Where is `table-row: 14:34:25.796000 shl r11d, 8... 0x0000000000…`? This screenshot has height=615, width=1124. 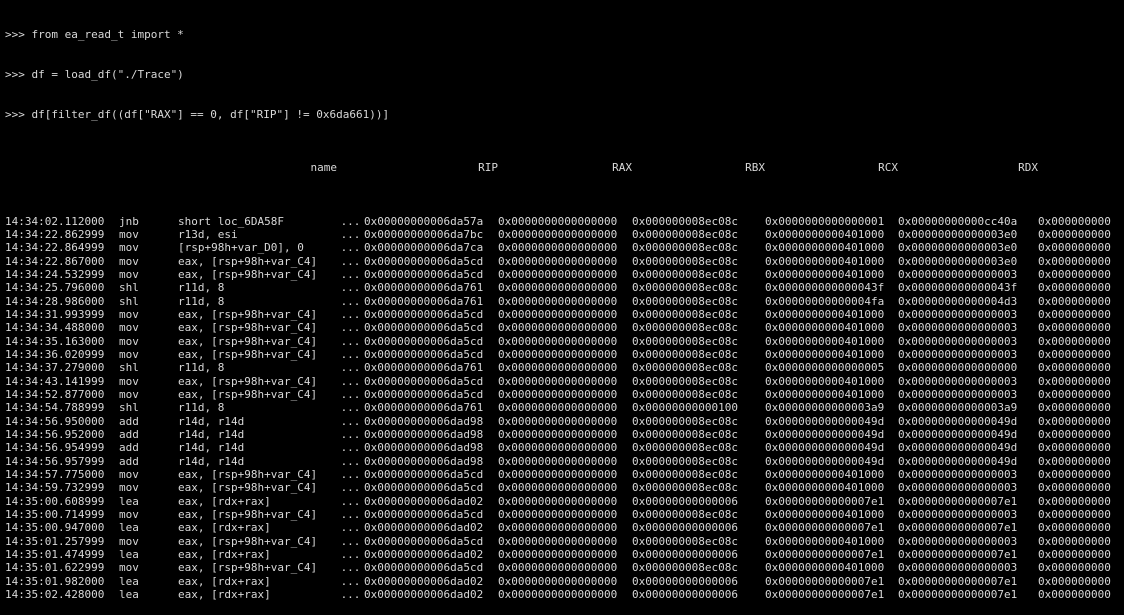 table-row: 14:34:25.796000 shl r11d, 8... 0x0000000000… is located at coordinates (564, 287).